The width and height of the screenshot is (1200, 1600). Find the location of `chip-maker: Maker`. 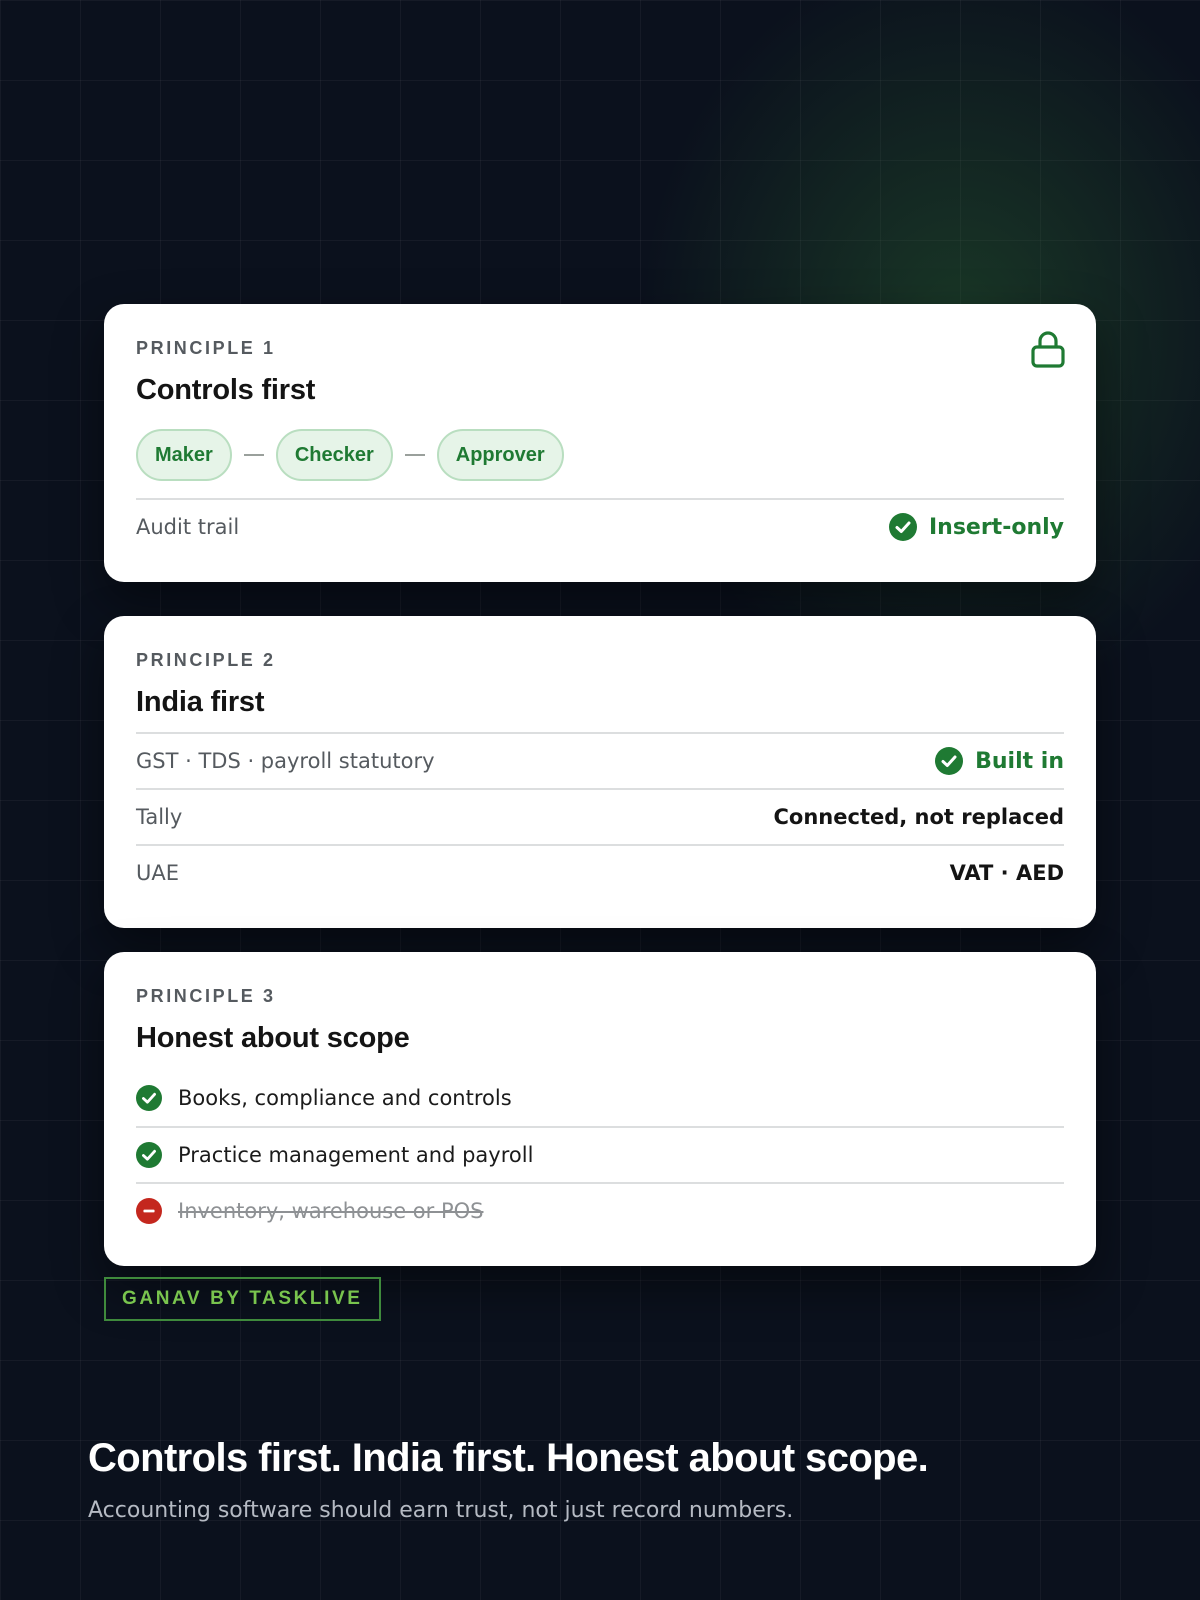

chip-maker: Maker is located at coordinates (184, 455).